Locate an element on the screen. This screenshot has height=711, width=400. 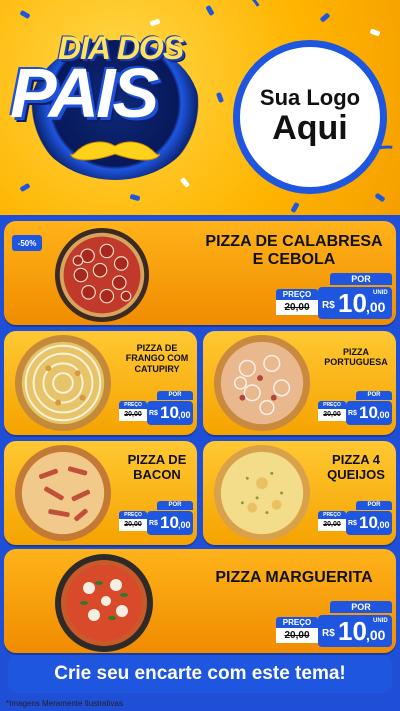
cta-banner: Crie seu encarte com este tema! is located at coordinates (200, 674).